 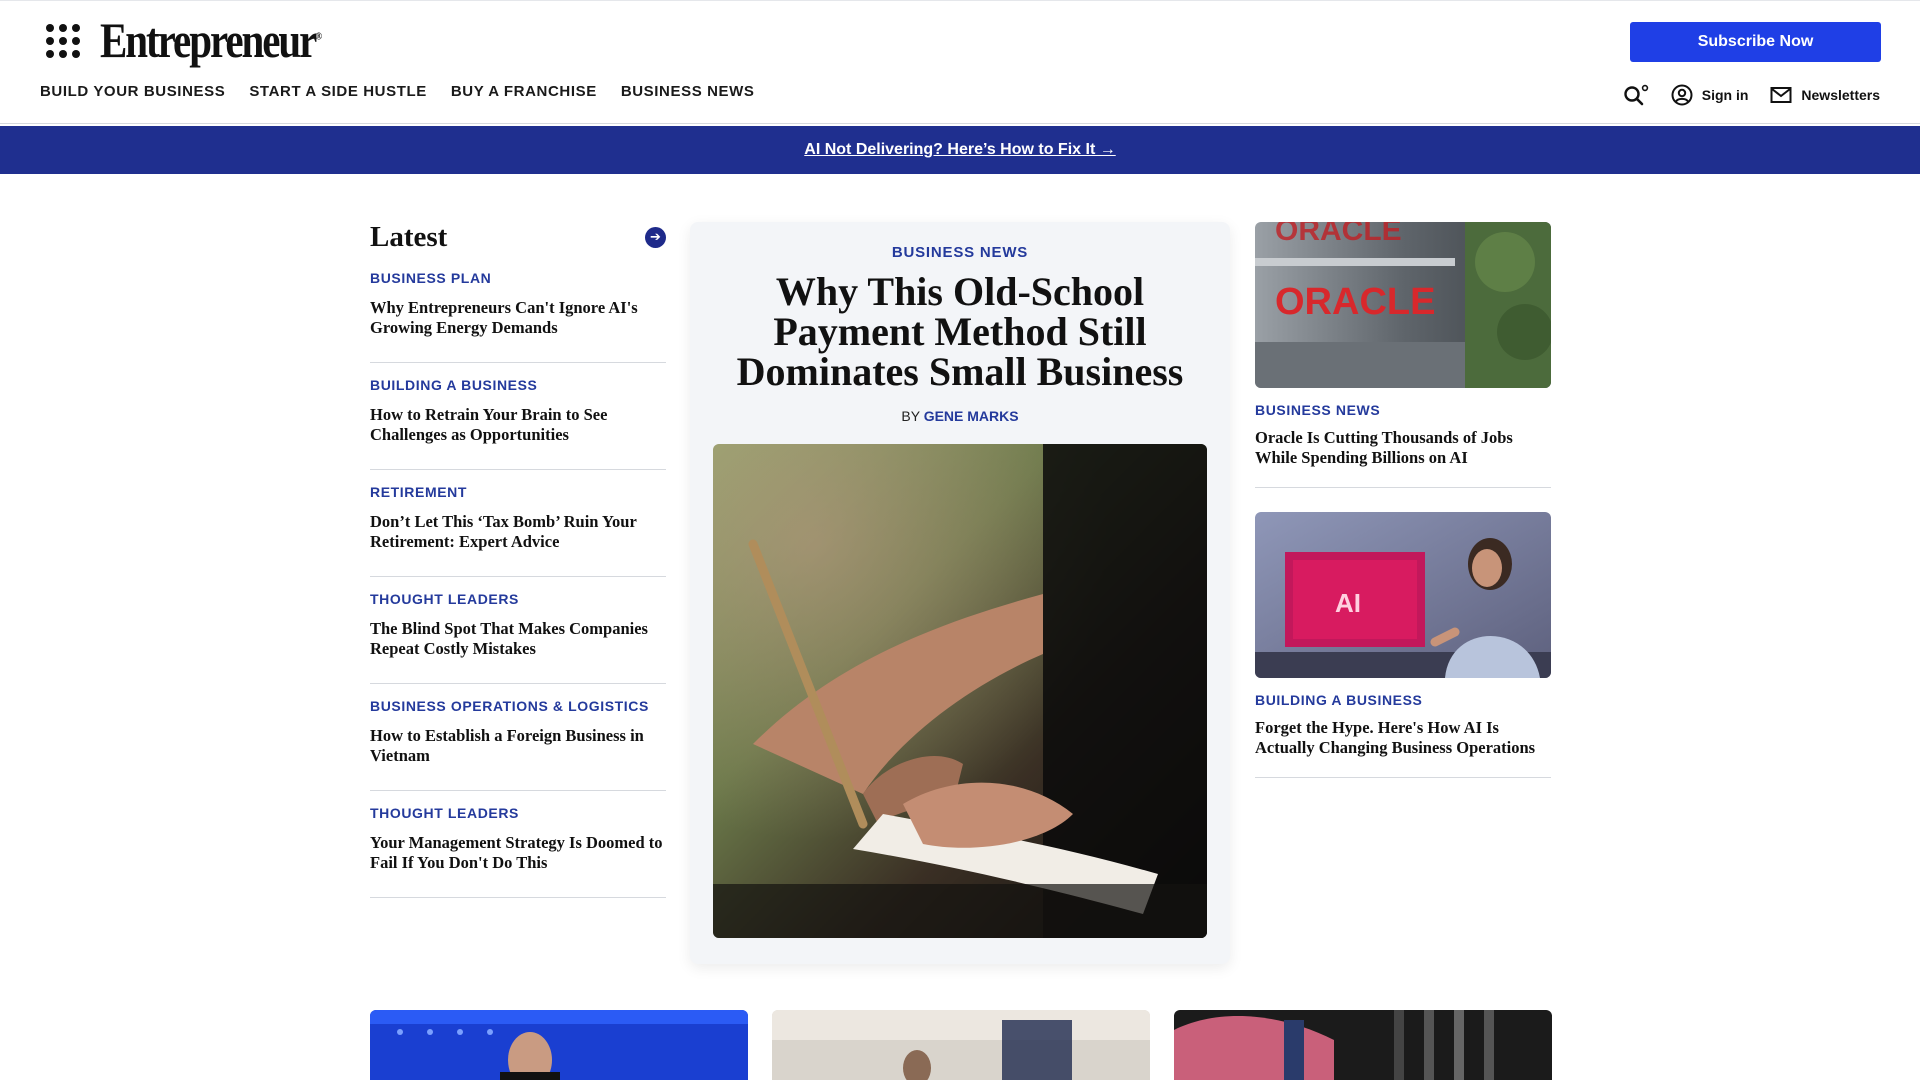 What do you see at coordinates (211, 40) in the screenshot?
I see `site-logo: Entrepreneur®` at bounding box center [211, 40].